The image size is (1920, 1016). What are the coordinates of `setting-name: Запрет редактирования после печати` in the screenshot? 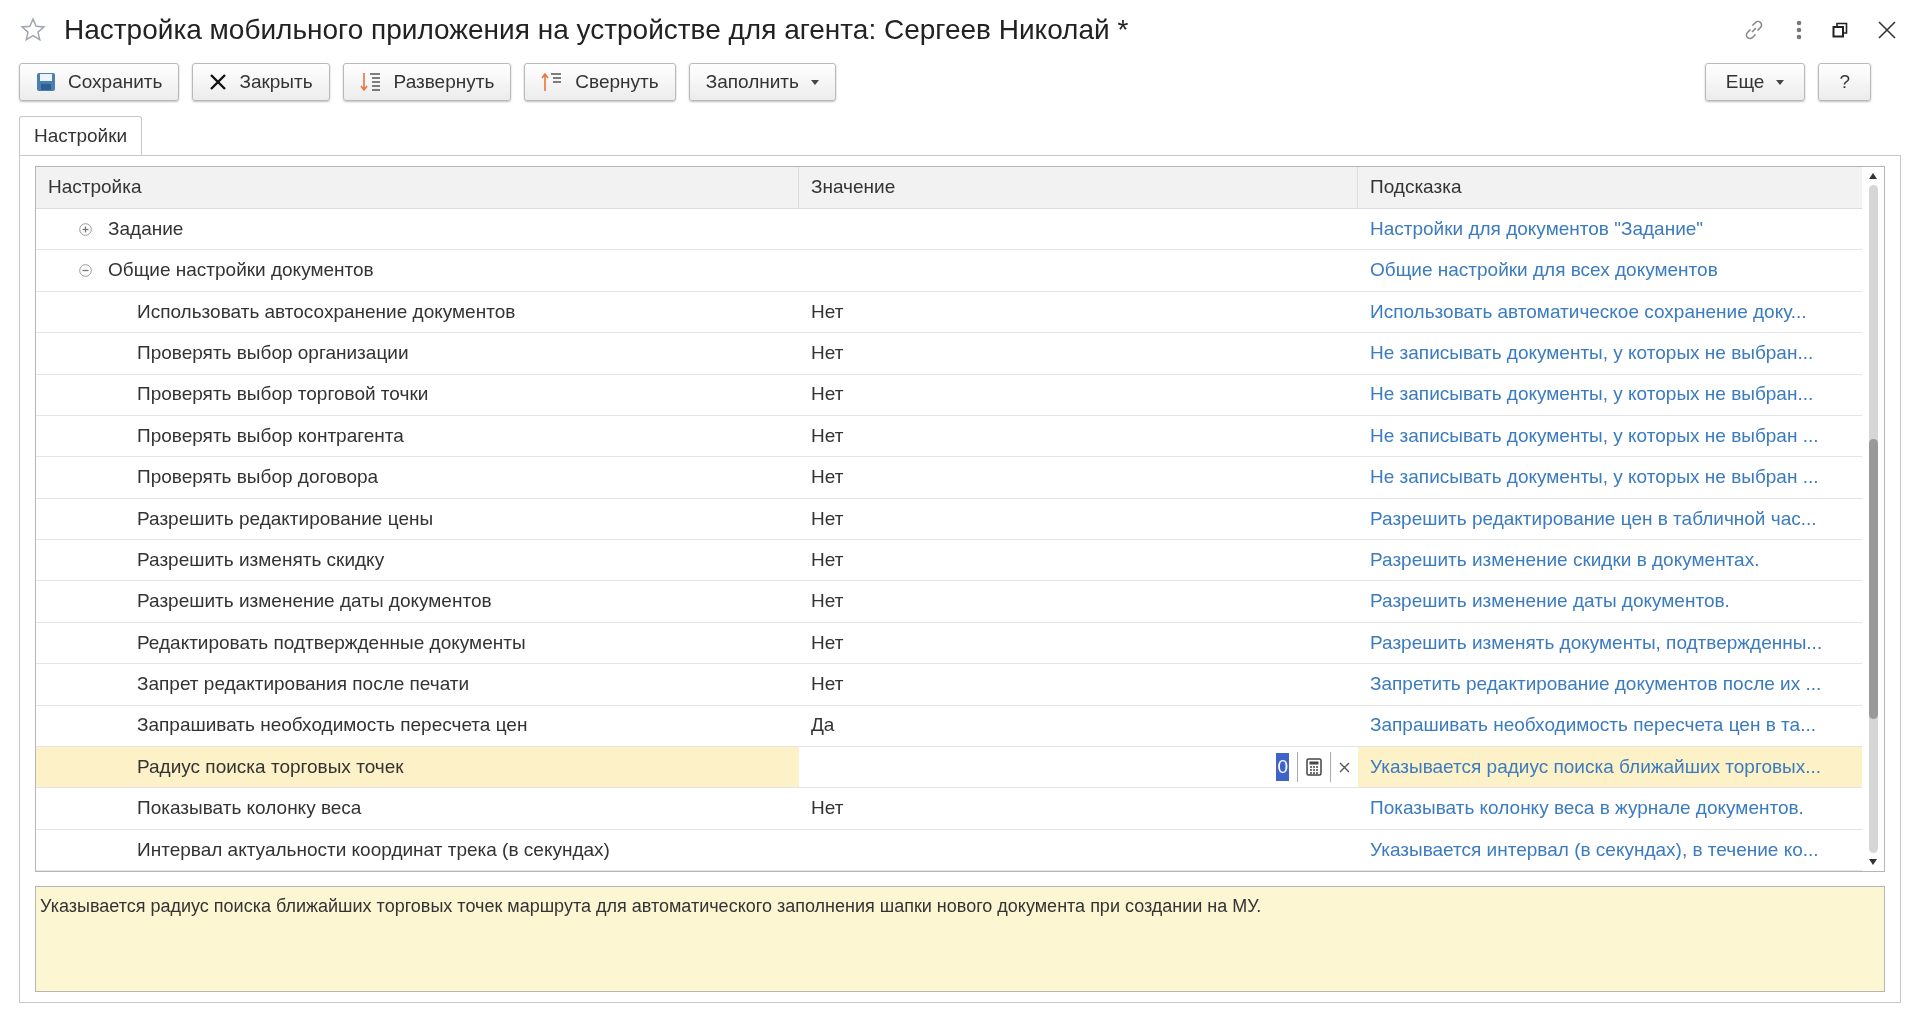 It's located at (303, 684).